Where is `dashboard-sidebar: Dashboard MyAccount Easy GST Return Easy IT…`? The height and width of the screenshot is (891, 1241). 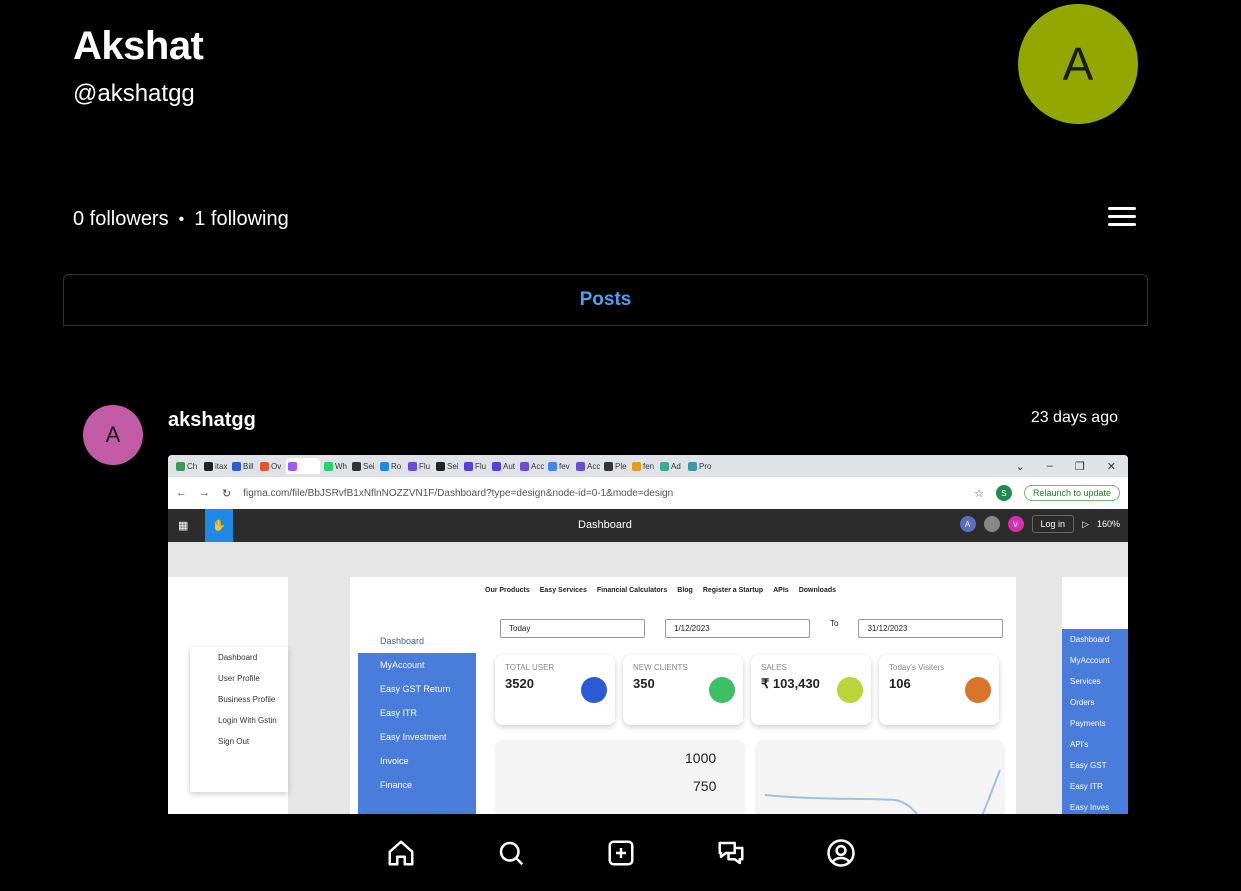 dashboard-sidebar: Dashboard MyAccount Easy GST Return Easy IT… is located at coordinates (417, 721).